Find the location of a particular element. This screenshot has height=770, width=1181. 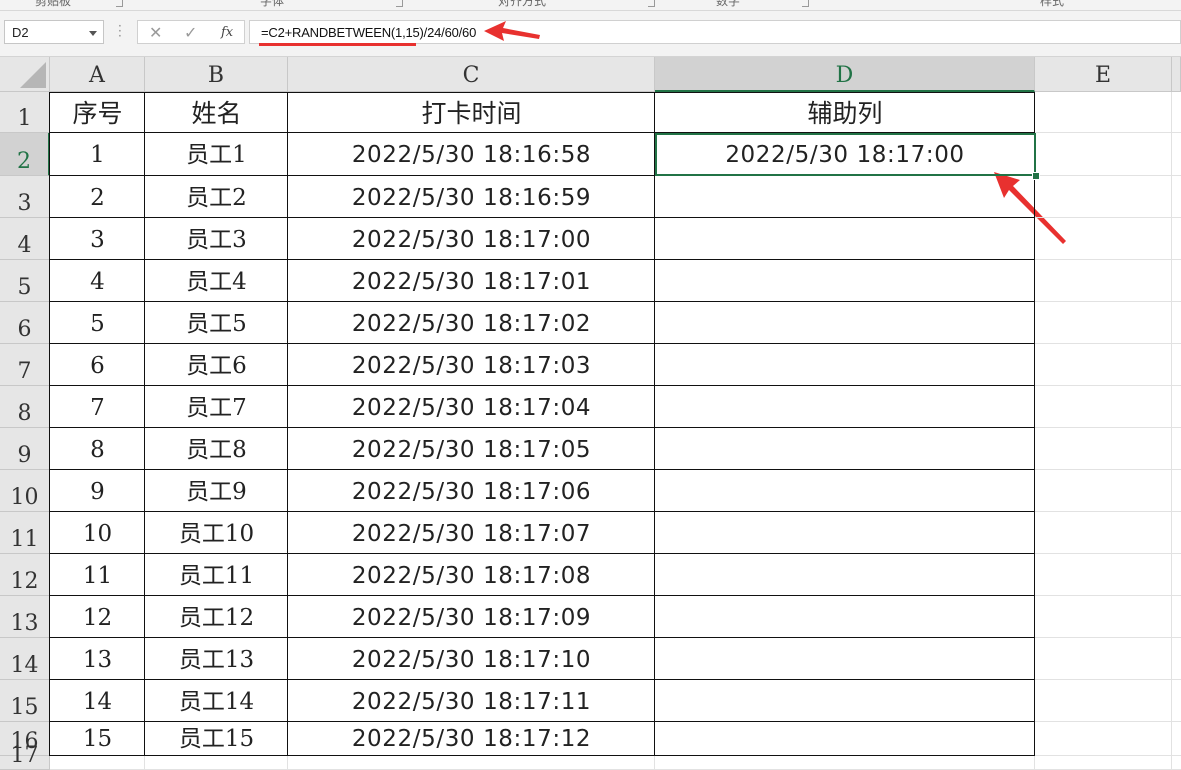

row-header-3: 3 is located at coordinates (25, 197).